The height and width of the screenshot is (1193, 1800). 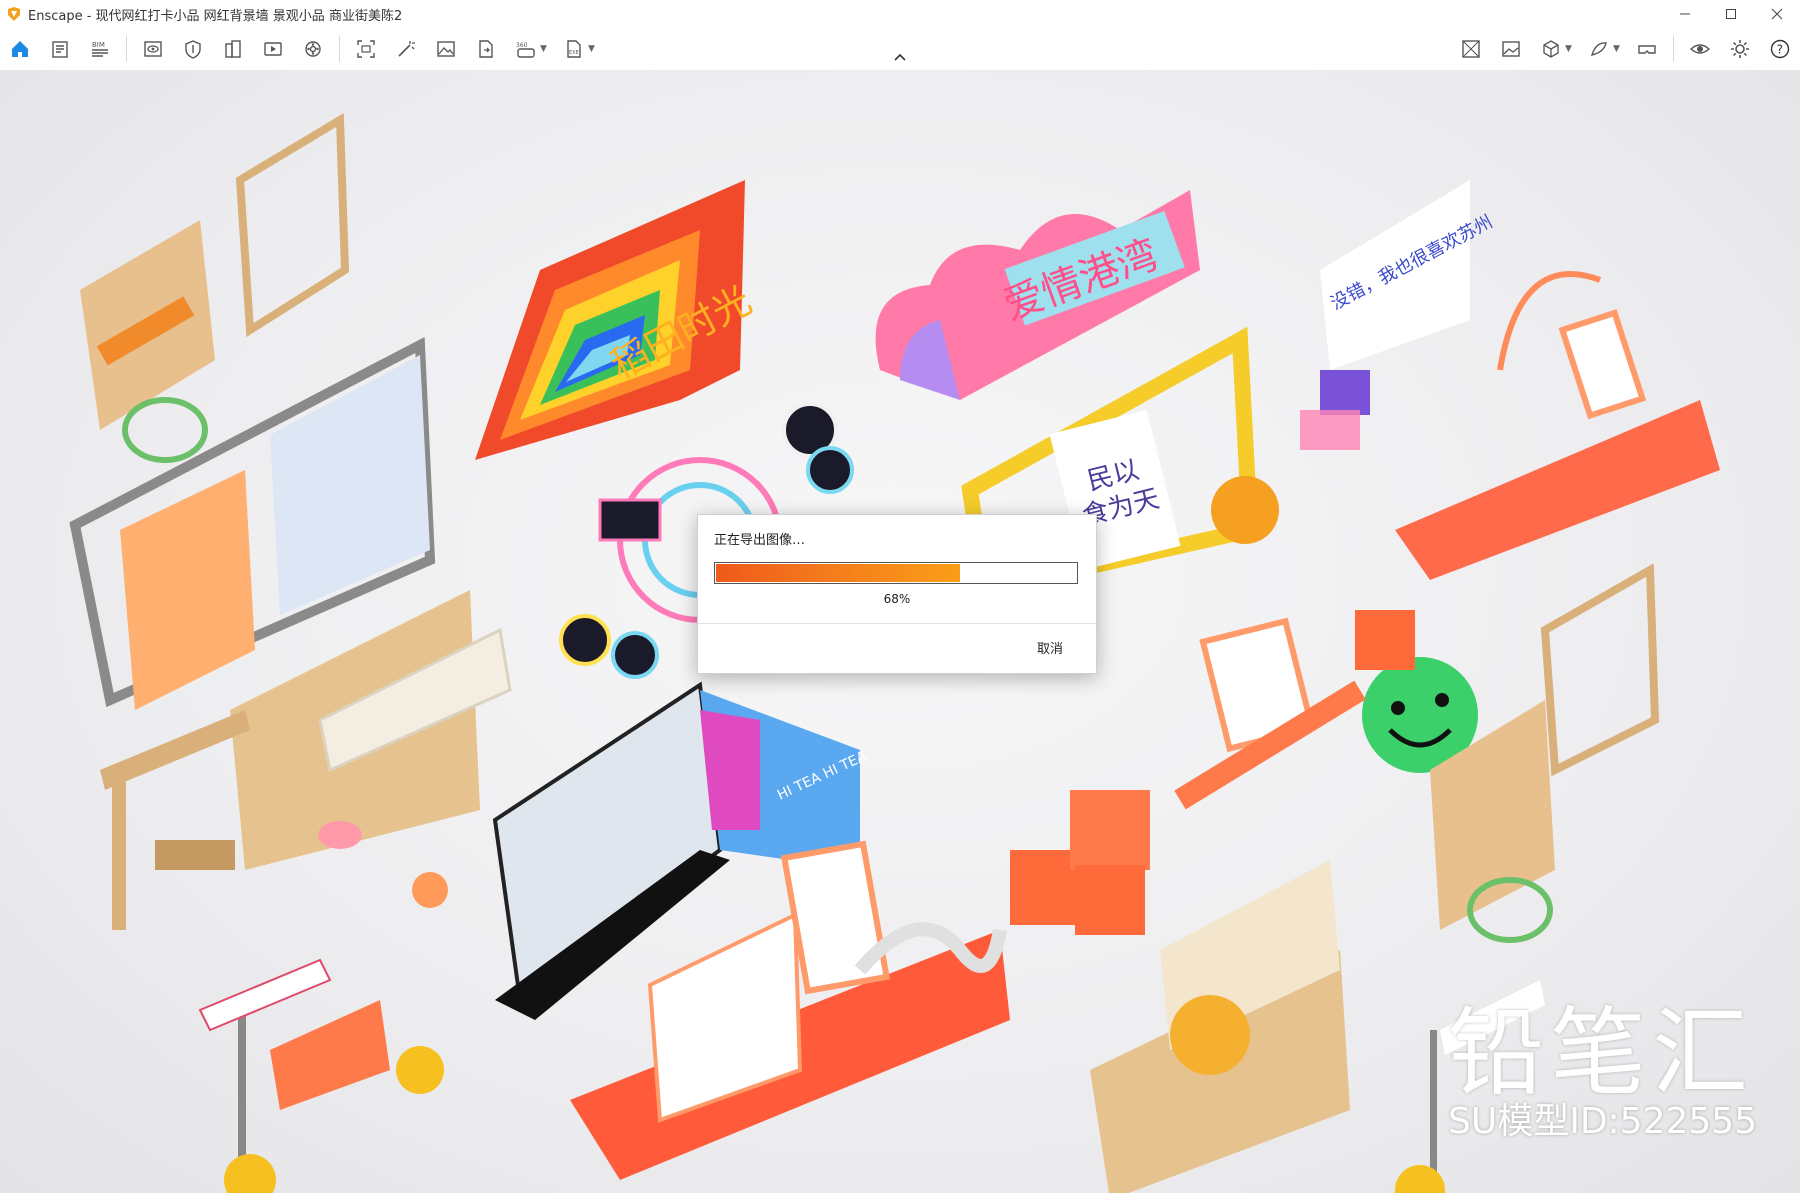 What do you see at coordinates (1037, 295) in the screenshot?
I see `pink-cloud-sign: 爱情港湾` at bounding box center [1037, 295].